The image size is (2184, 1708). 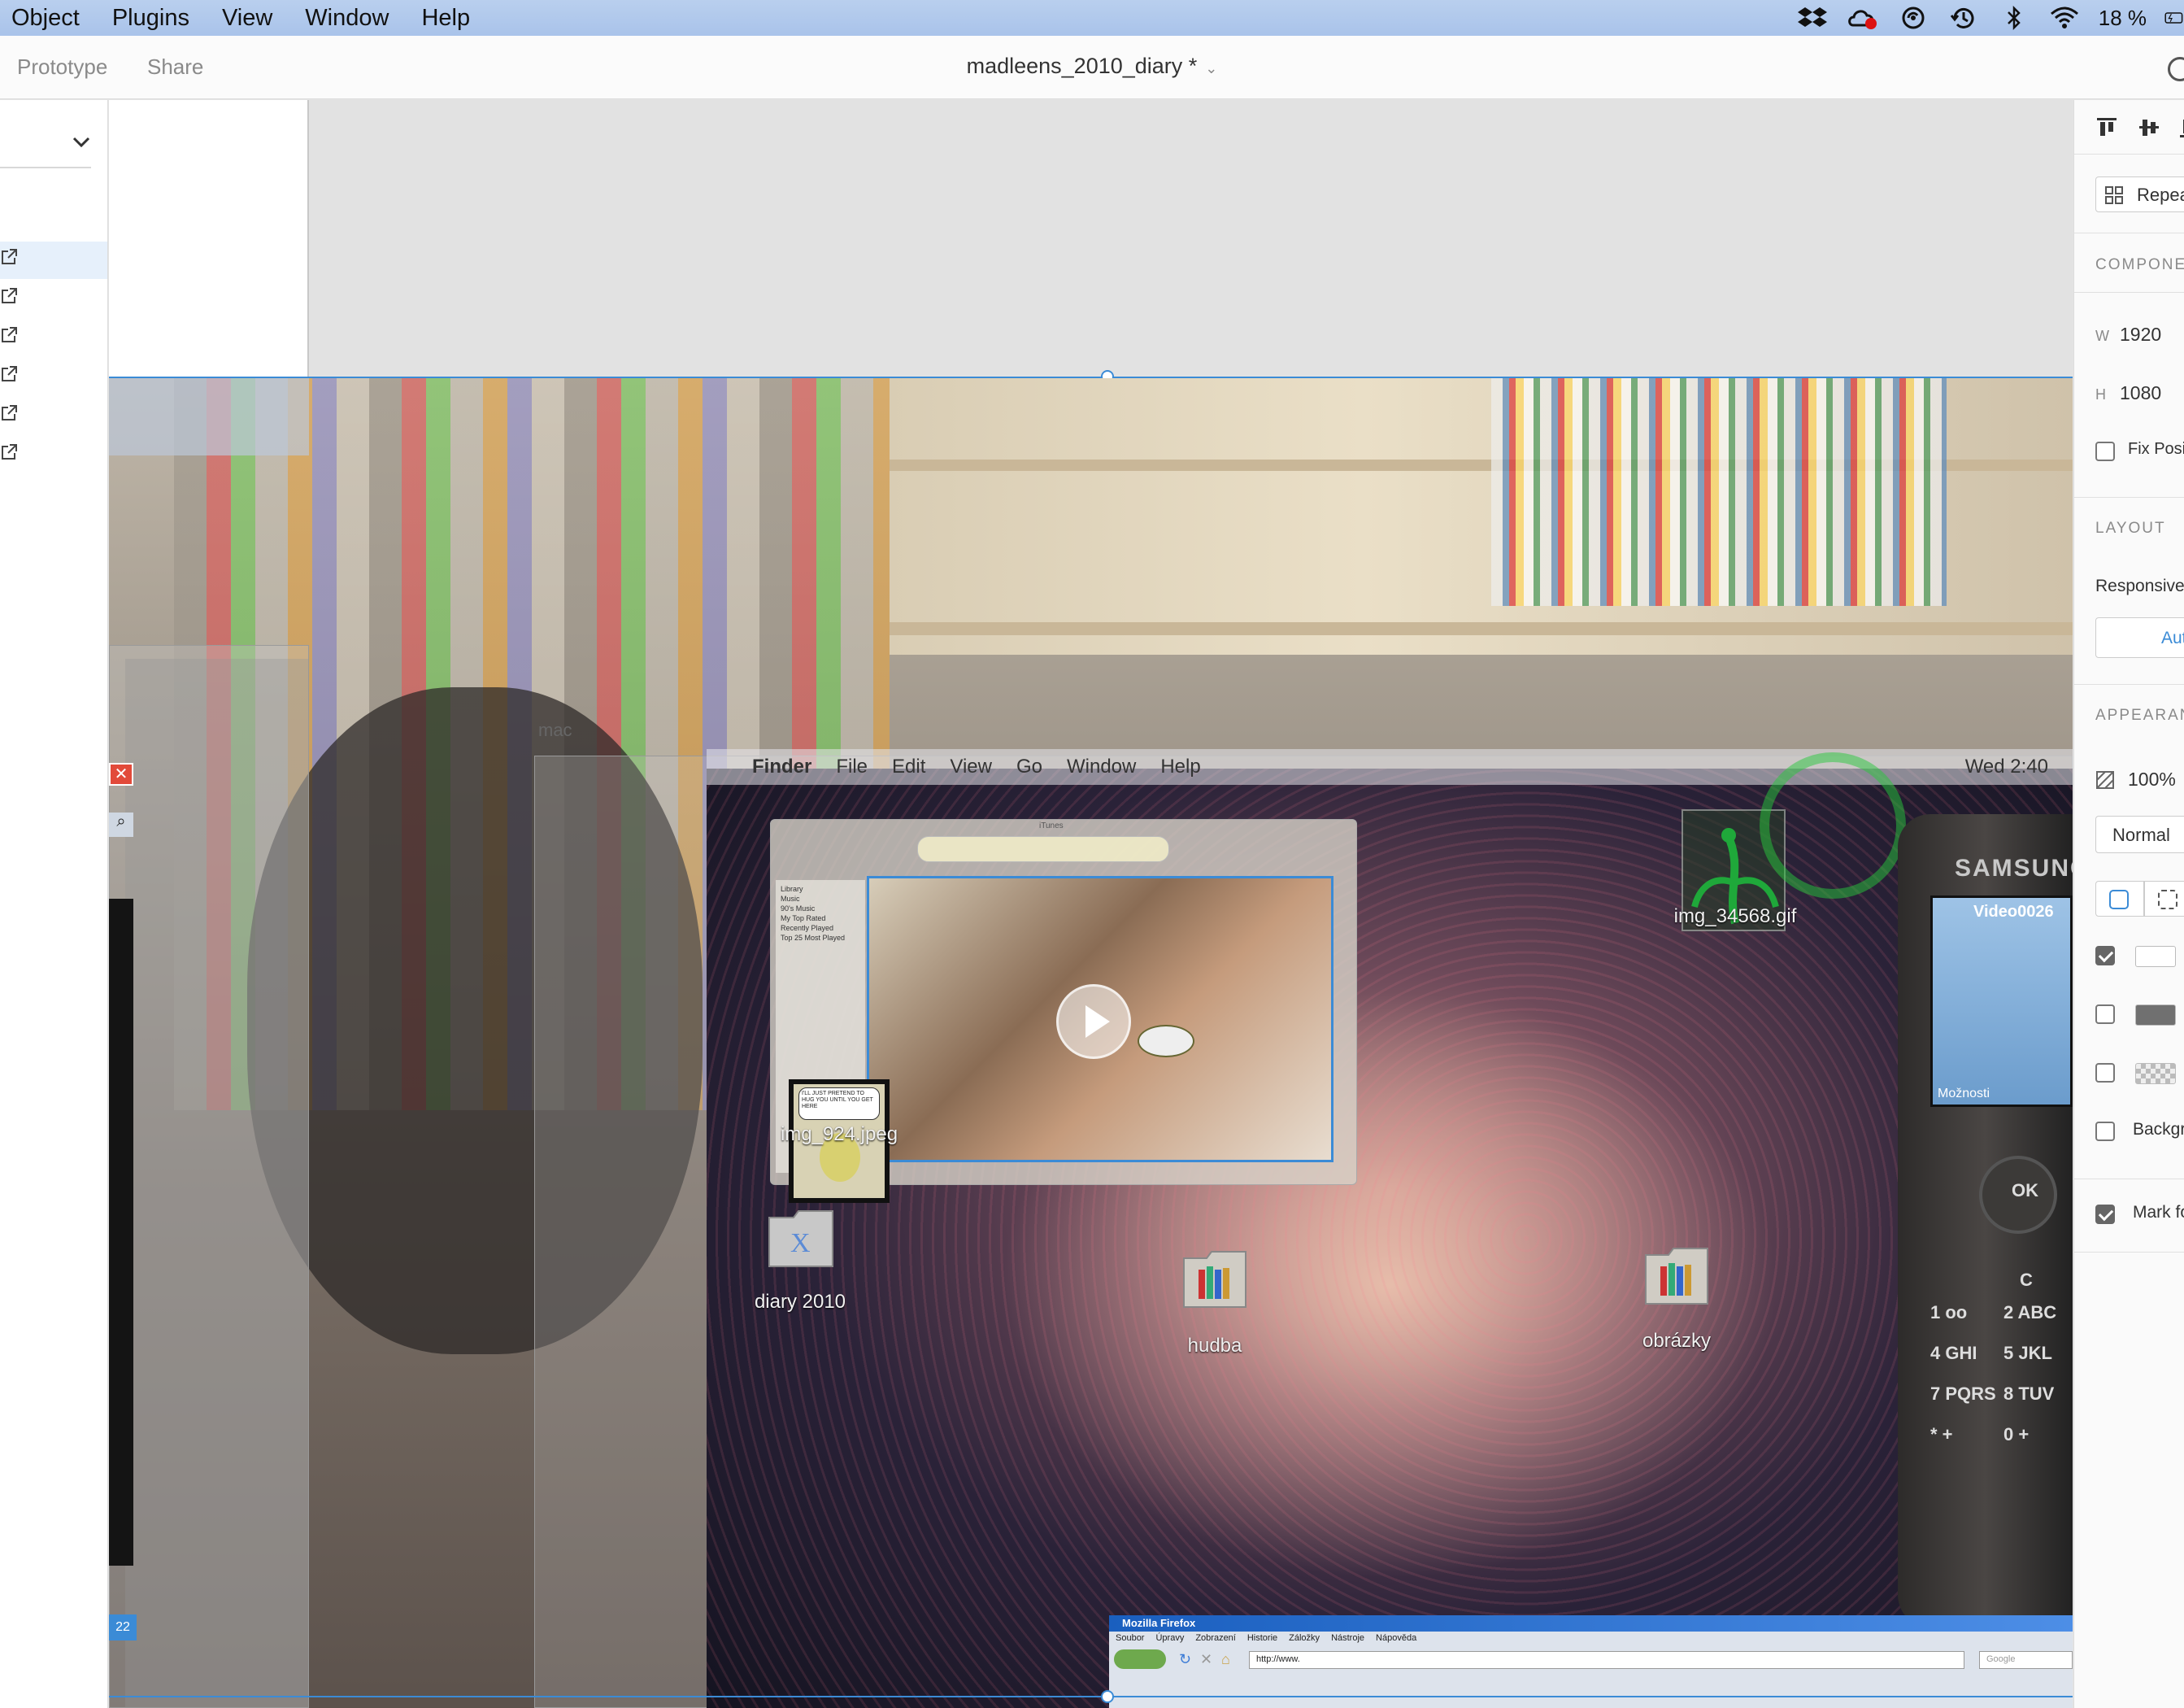 I want to click on back-forward-buttons, so click(x=1140, y=1659).